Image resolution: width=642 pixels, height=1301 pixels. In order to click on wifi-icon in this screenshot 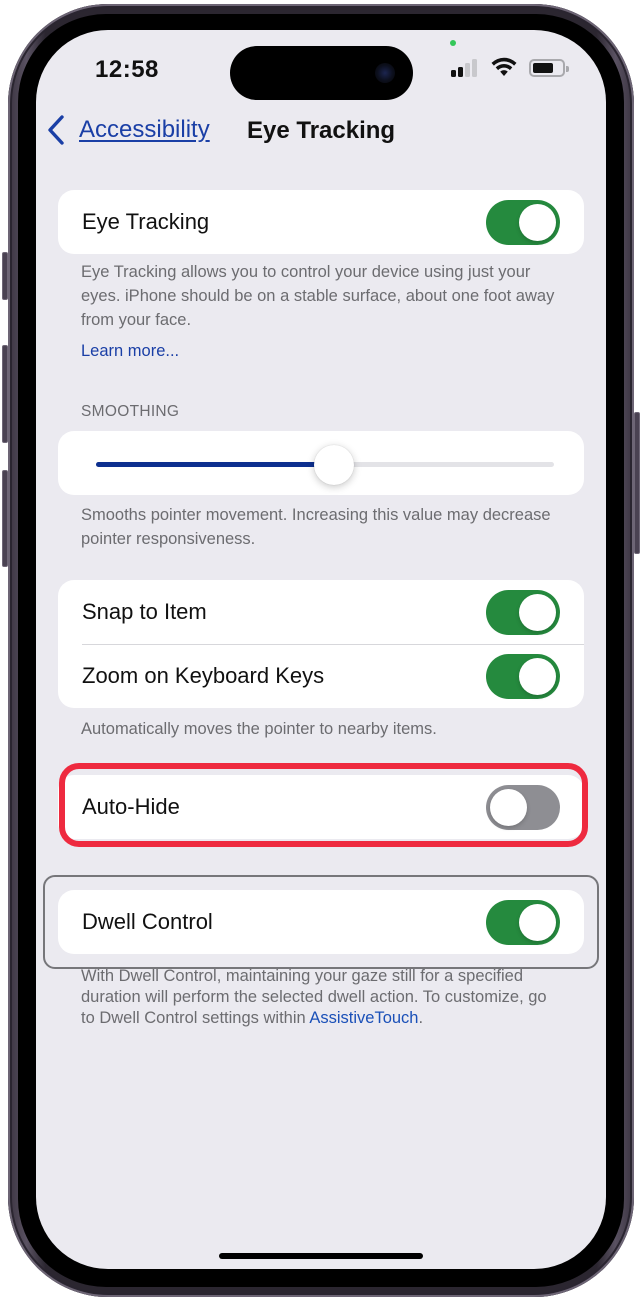, I will do `click(504, 66)`.